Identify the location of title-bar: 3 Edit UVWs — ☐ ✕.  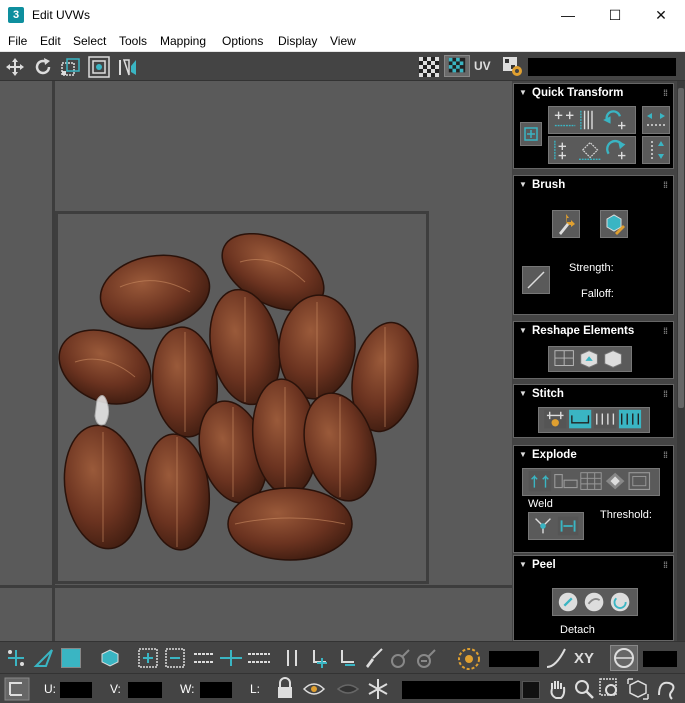
(342, 15).